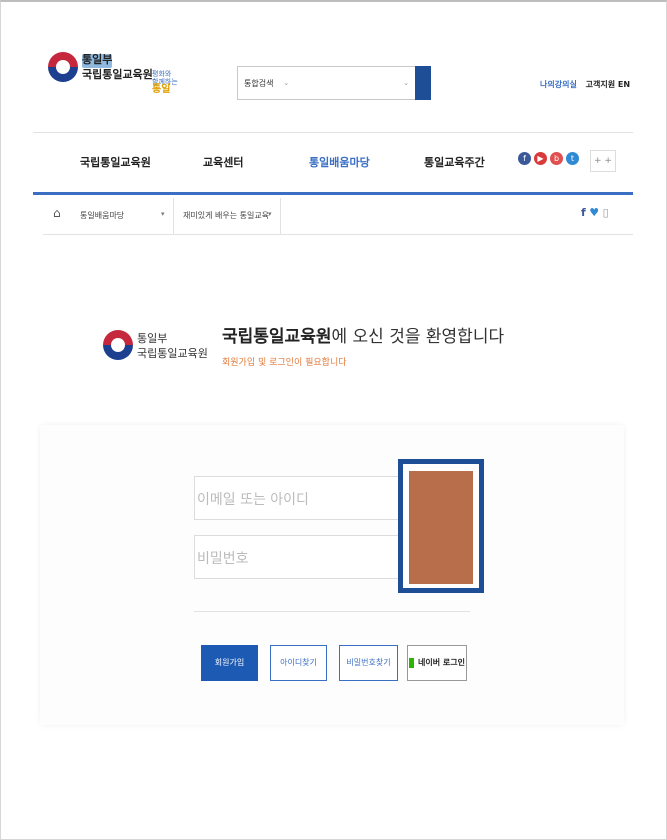 Image resolution: width=667 pixels, height=840 pixels. What do you see at coordinates (258, 83) in the screenshot?
I see `search-category-select: 통합검색` at bounding box center [258, 83].